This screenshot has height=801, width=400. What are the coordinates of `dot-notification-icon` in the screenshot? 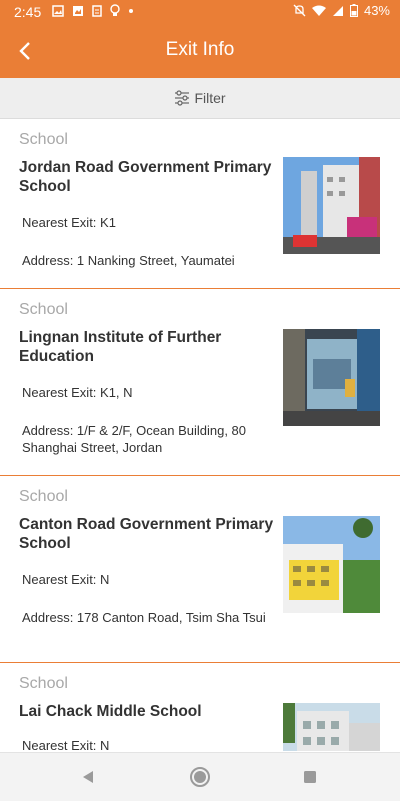 It's located at (131, 10).